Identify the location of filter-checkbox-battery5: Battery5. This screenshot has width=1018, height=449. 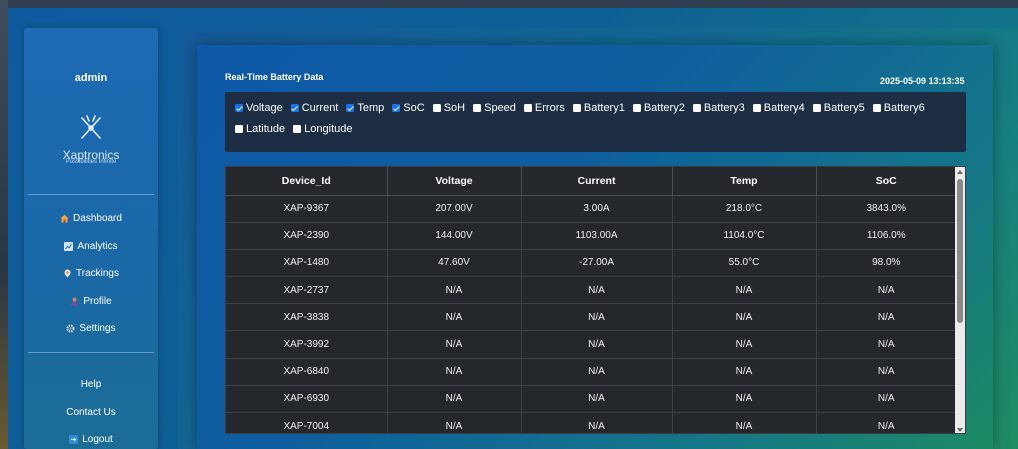
(838, 108).